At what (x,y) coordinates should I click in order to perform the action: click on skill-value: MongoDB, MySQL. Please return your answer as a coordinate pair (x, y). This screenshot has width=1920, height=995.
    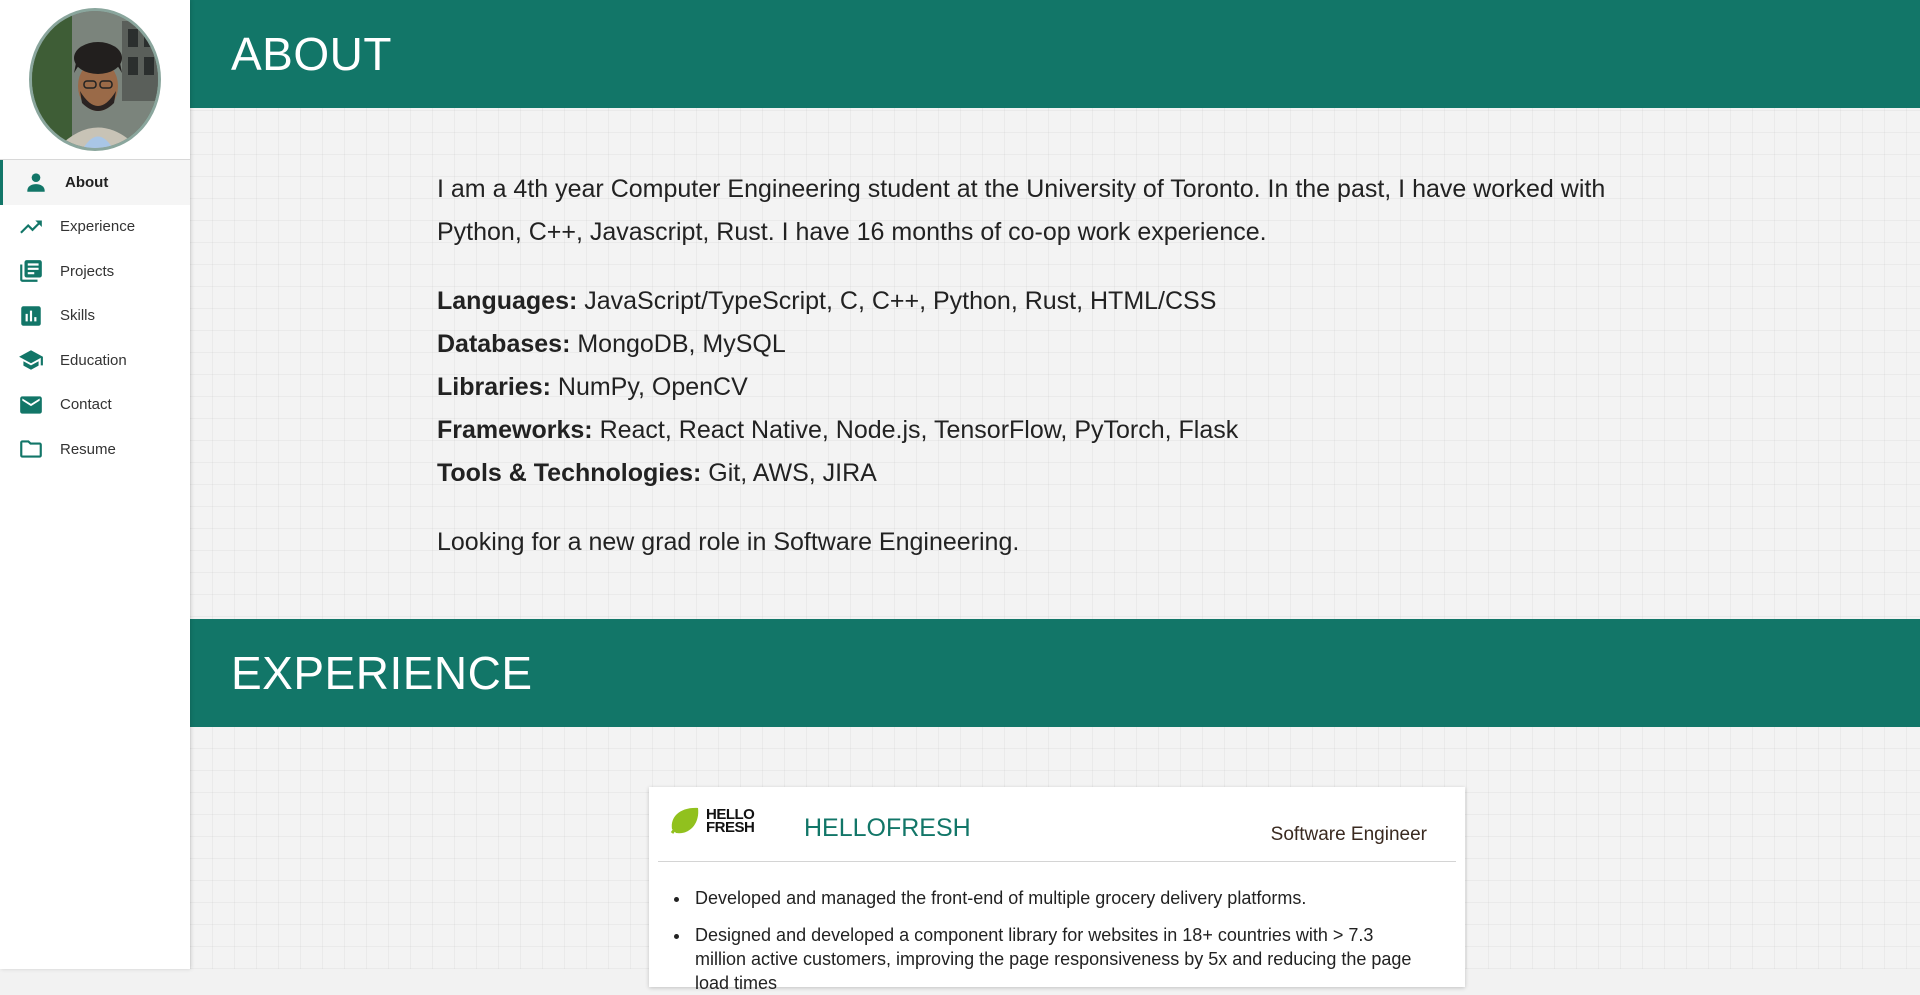
    Looking at the image, I should click on (678, 344).